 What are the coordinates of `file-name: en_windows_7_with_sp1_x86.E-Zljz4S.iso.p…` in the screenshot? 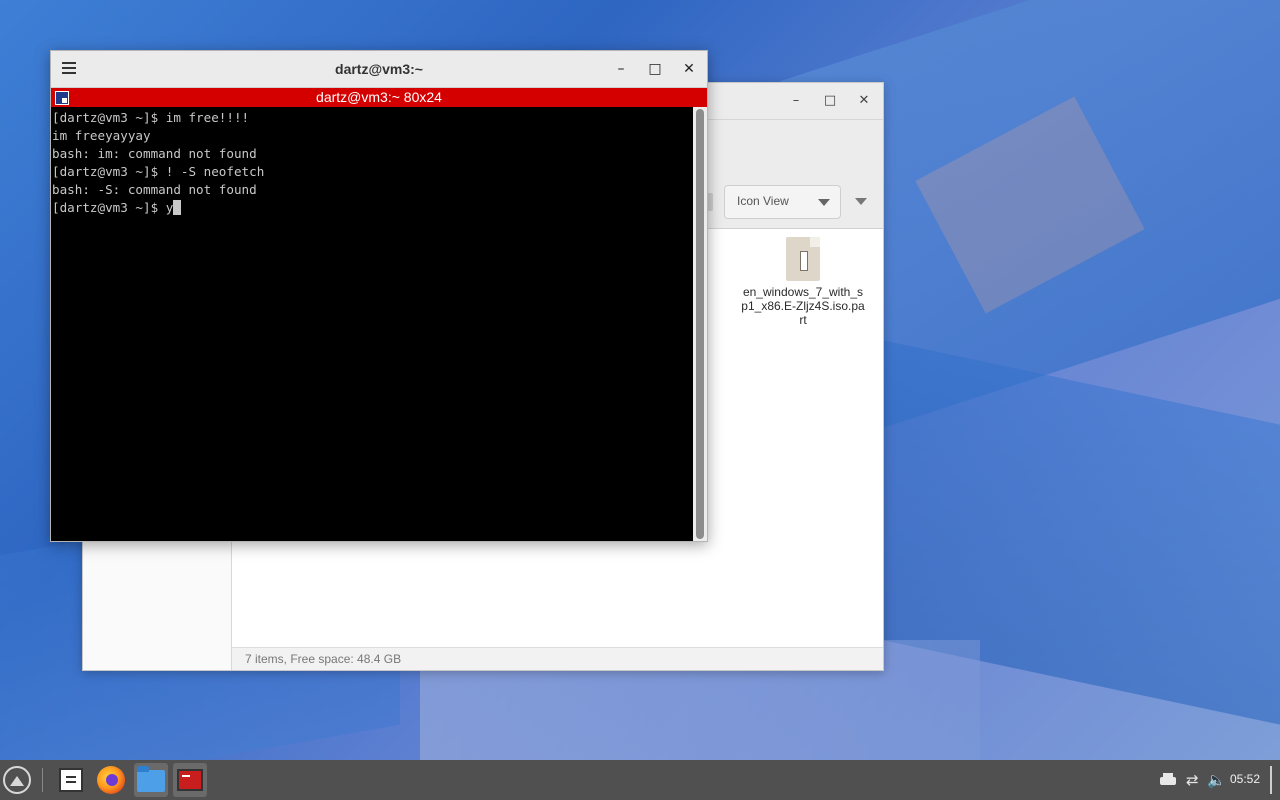 It's located at (803, 306).